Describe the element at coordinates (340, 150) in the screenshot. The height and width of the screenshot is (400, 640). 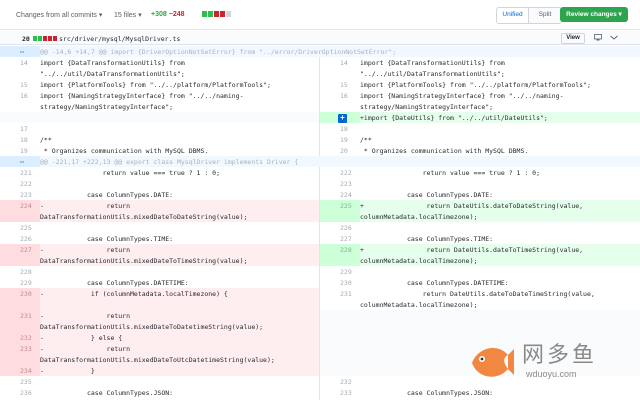
I see `line-number: 20` at that location.